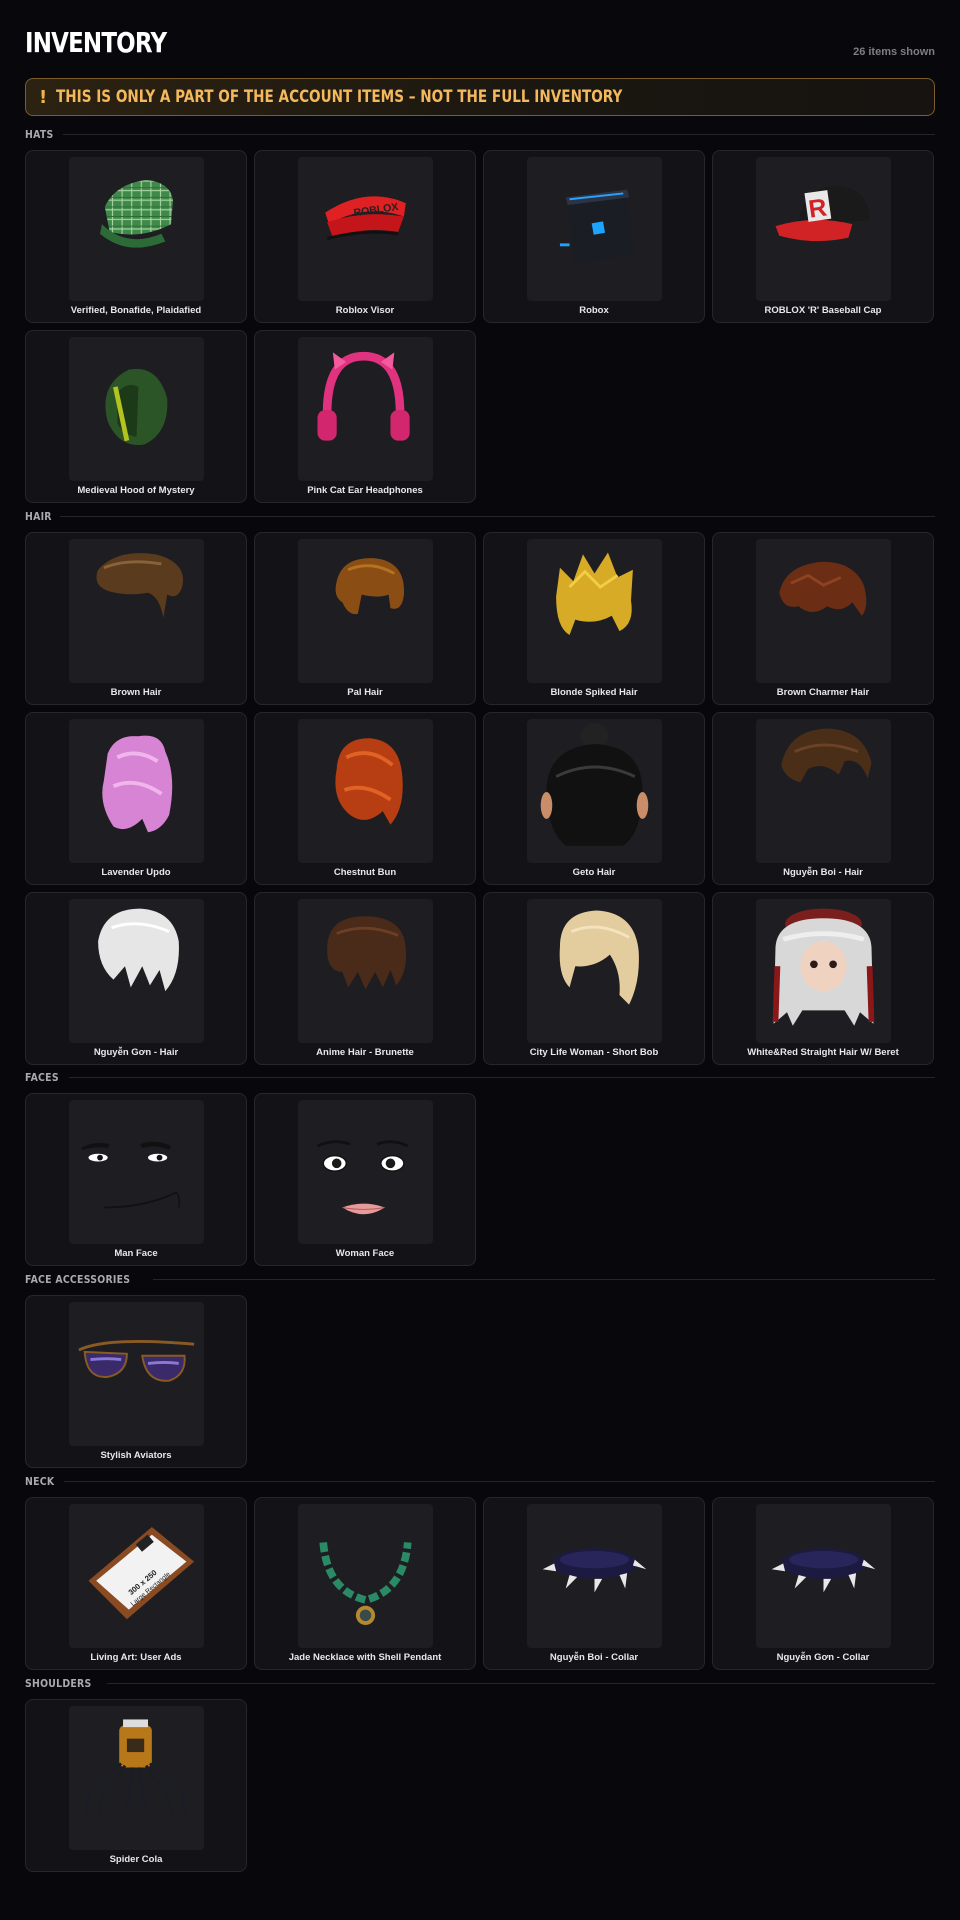 Image resolution: width=960 pixels, height=1920 pixels. I want to click on item-card: City Life Woman - Short Bob, so click(594, 978).